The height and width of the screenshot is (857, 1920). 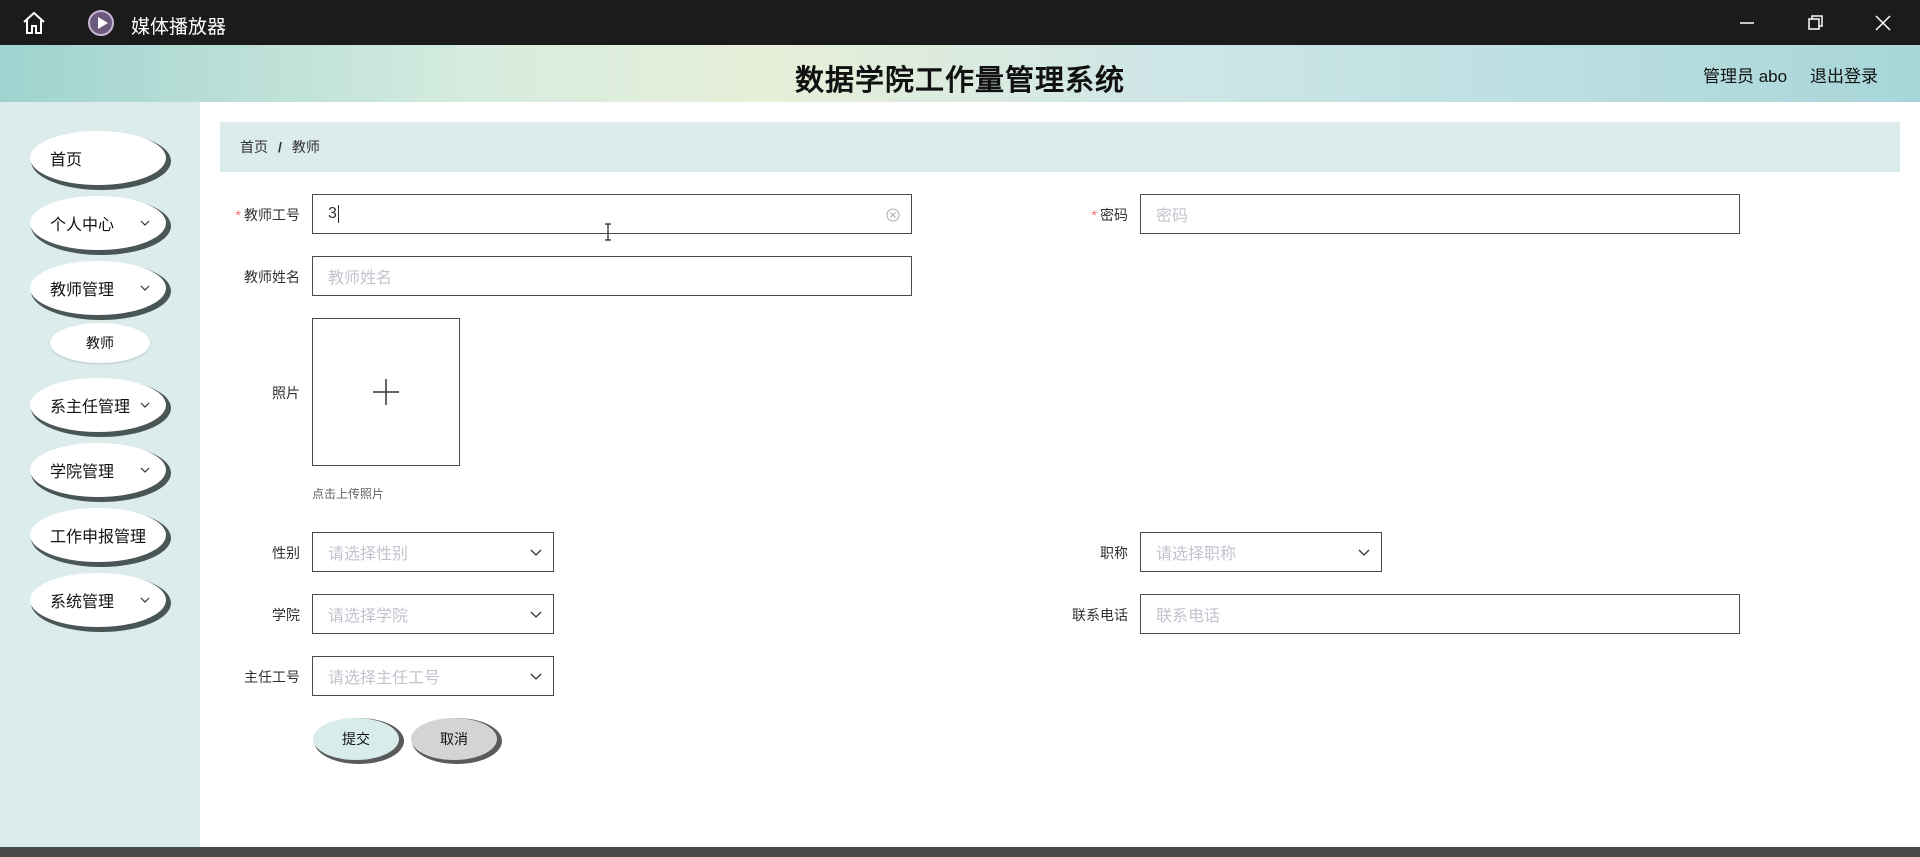 What do you see at coordinates (384, 678) in the screenshot?
I see `director-id-placeholder: 请选择主任工号` at bounding box center [384, 678].